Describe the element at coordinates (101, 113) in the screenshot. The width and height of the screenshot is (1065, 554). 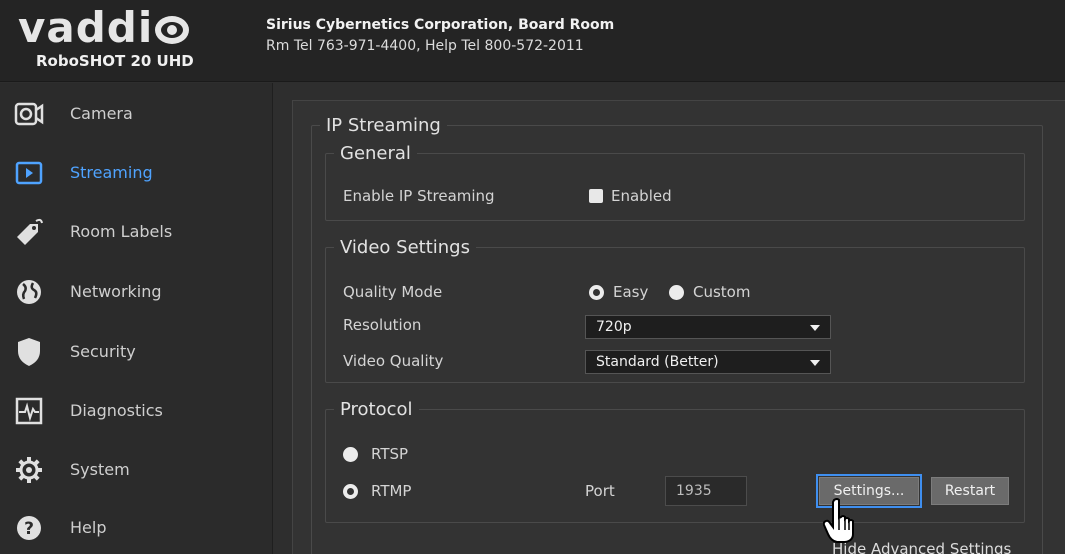
I see `sidebar-item-label: Camera` at that location.